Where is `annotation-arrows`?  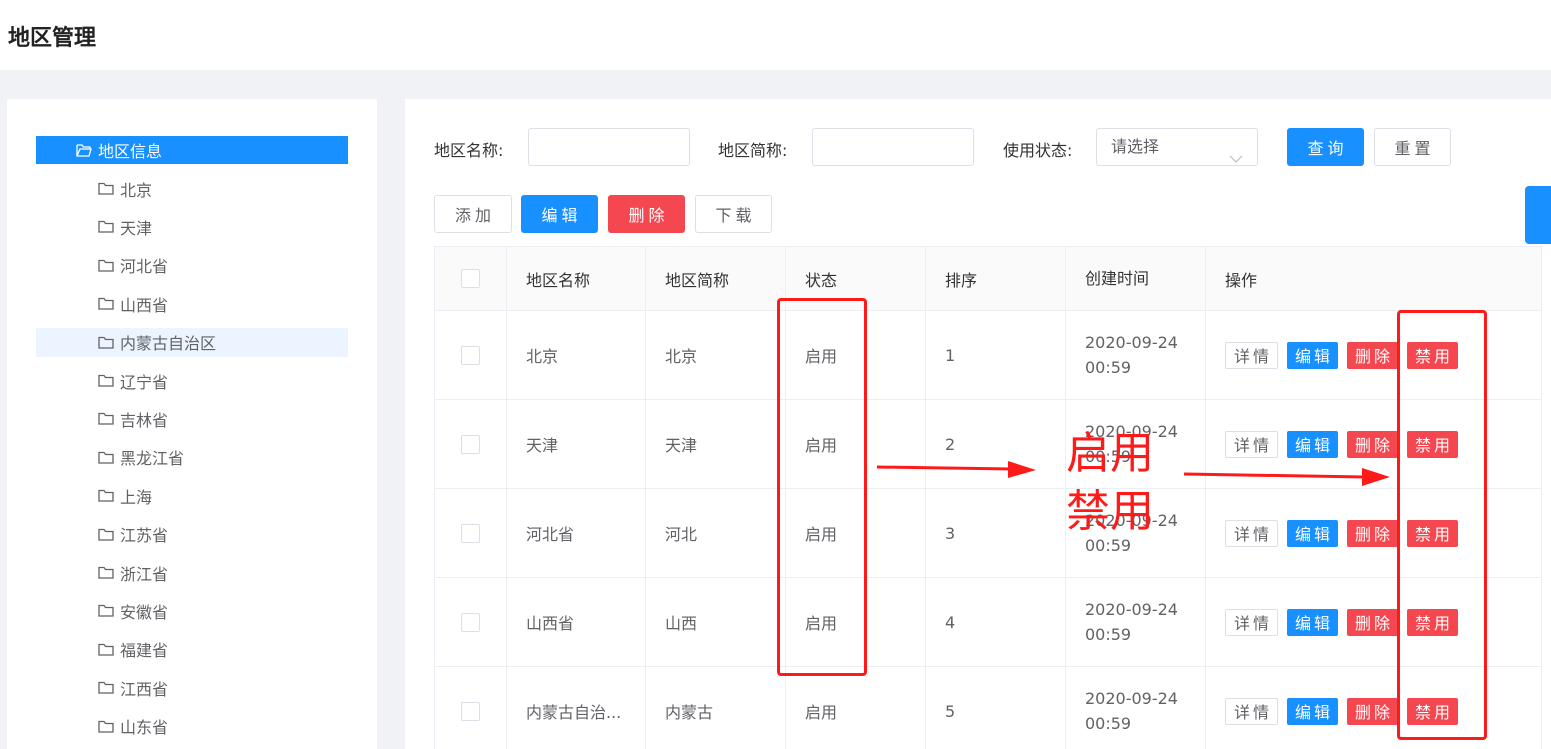
annotation-arrows is located at coordinates (1133, 473).